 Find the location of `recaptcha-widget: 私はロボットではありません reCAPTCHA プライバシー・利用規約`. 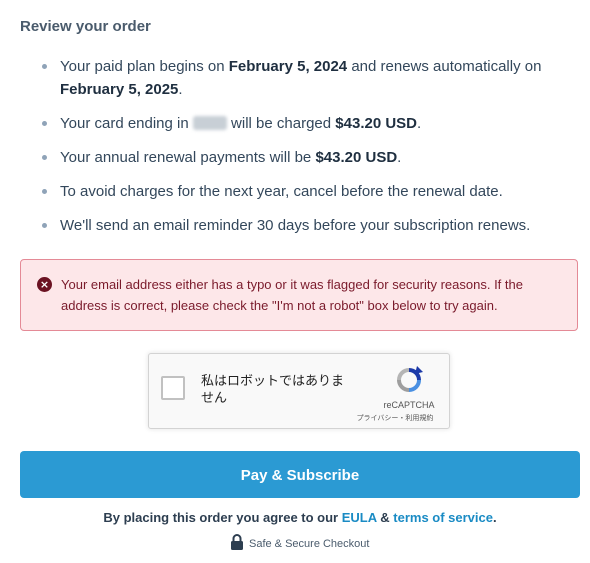

recaptcha-widget: 私はロボットではありません reCAPTCHA プライバシー・利用規約 is located at coordinates (299, 391).